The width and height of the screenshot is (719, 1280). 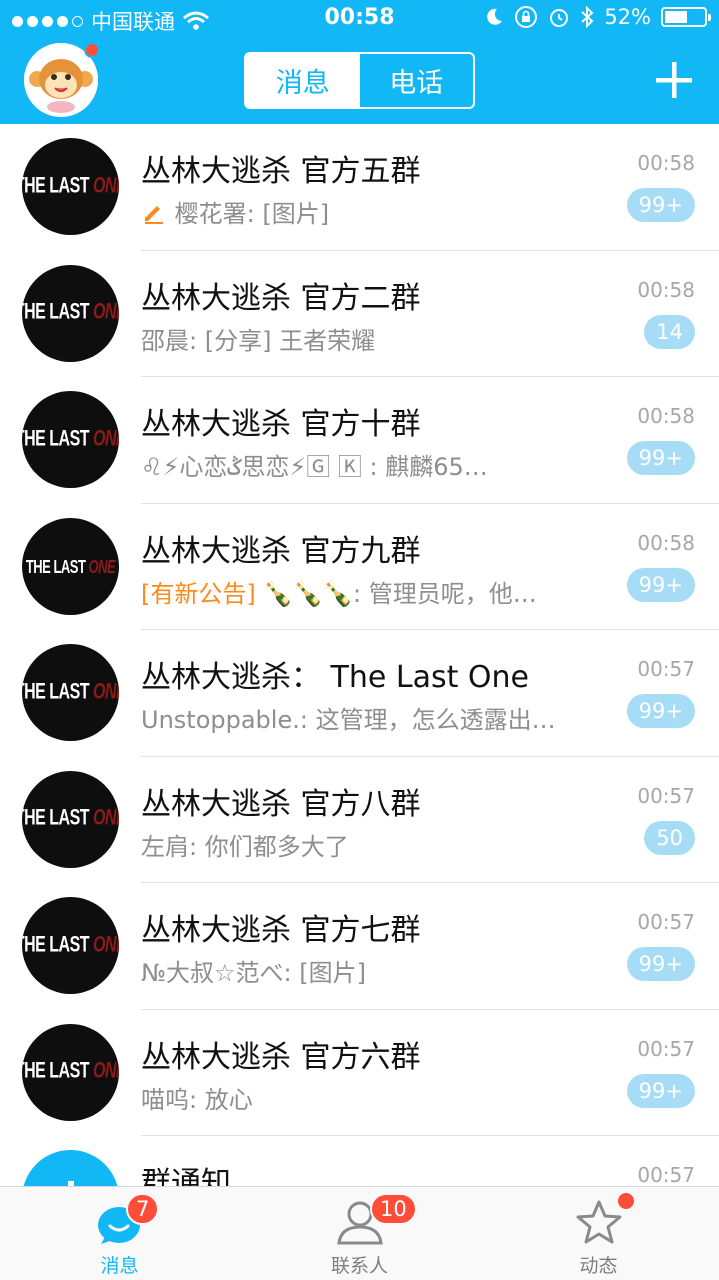 What do you see at coordinates (417, 80) in the screenshot?
I see `tab-calls: 电话` at bounding box center [417, 80].